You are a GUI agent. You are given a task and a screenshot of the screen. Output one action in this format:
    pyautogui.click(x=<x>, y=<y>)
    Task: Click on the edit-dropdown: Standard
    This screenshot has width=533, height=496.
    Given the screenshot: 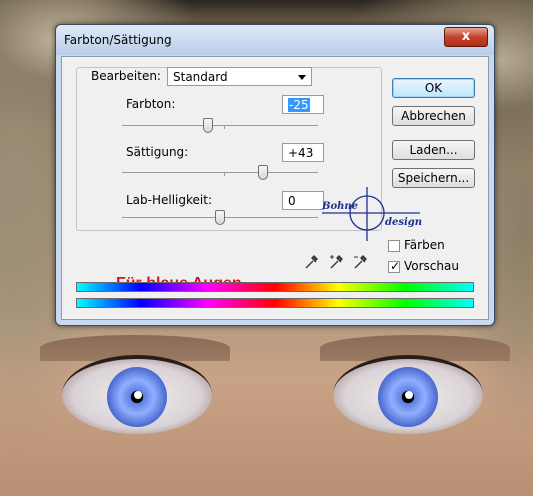 What is the action you would take?
    pyautogui.click(x=239, y=76)
    